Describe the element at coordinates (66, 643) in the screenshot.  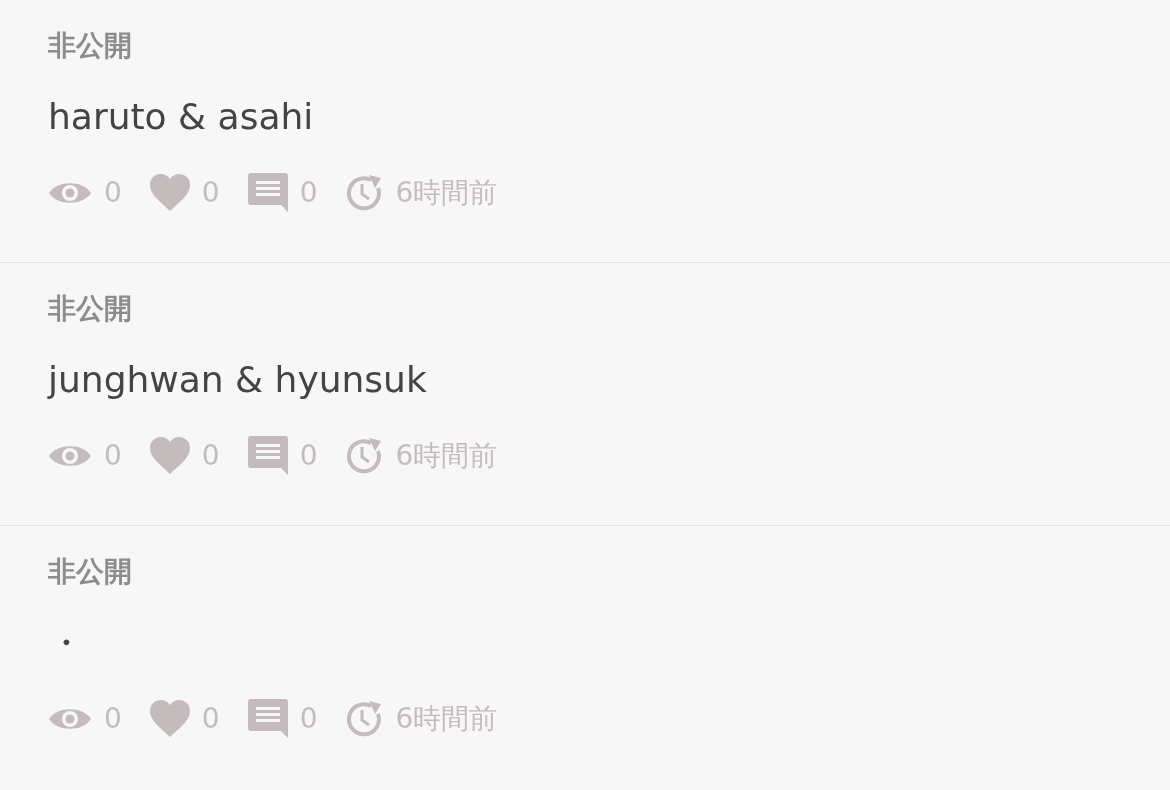
I see `post-title: ・` at that location.